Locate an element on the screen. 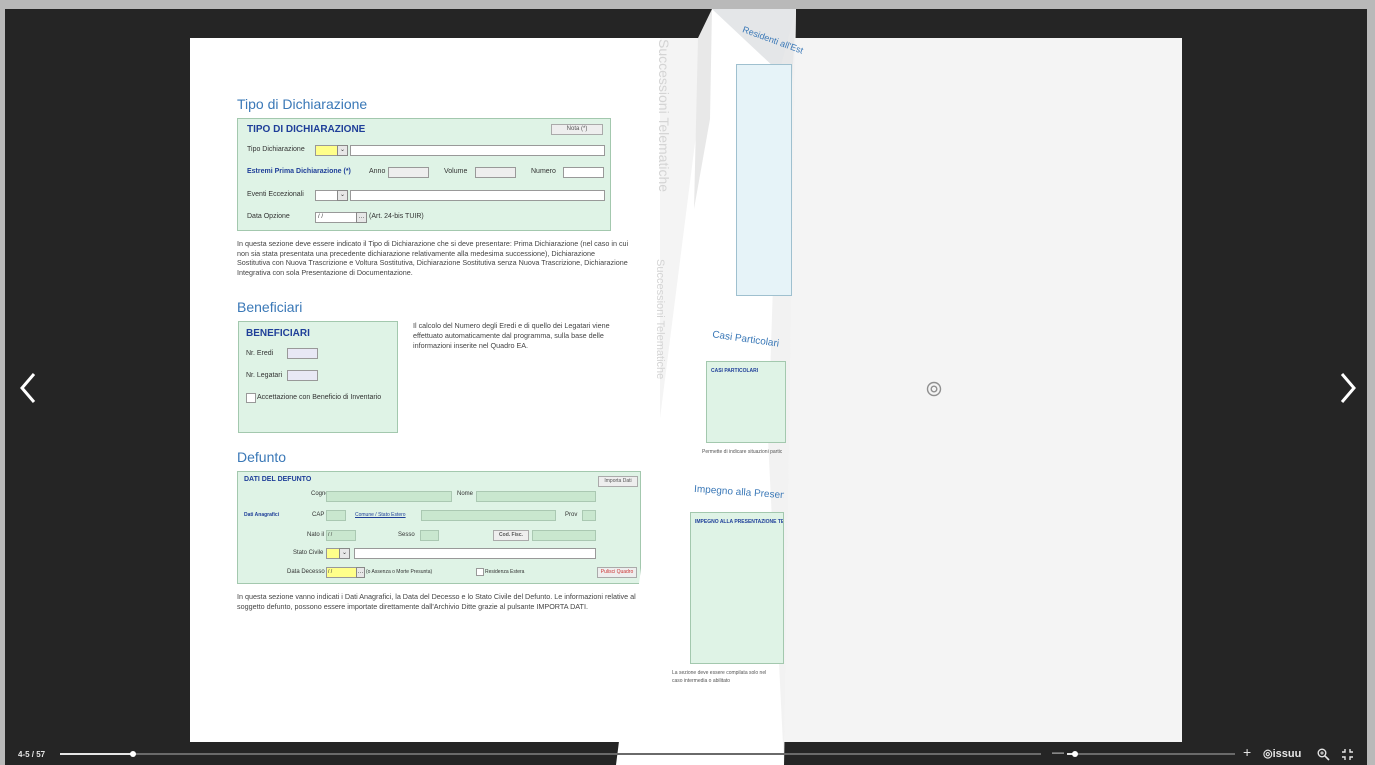 Image resolution: width=1375 pixels, height=765 pixels. form-title: BENEFICIARI is located at coordinates (278, 334).